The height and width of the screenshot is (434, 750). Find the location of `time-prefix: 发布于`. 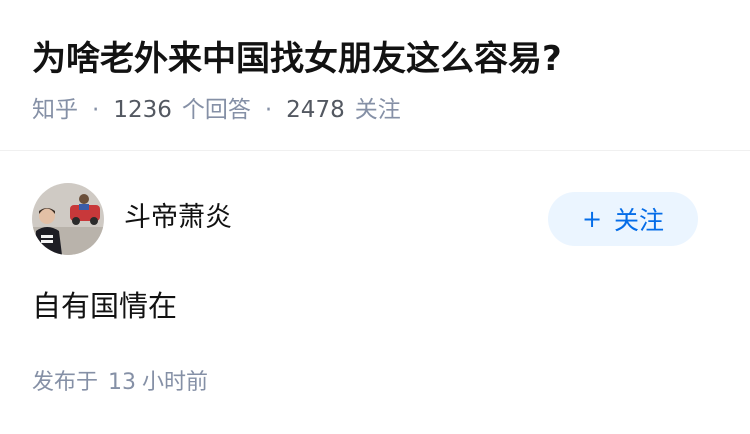

time-prefix: 发布于 is located at coordinates (65, 382).